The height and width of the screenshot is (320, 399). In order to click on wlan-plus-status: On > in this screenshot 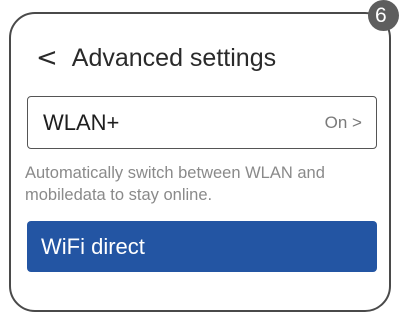, I will do `click(343, 122)`.